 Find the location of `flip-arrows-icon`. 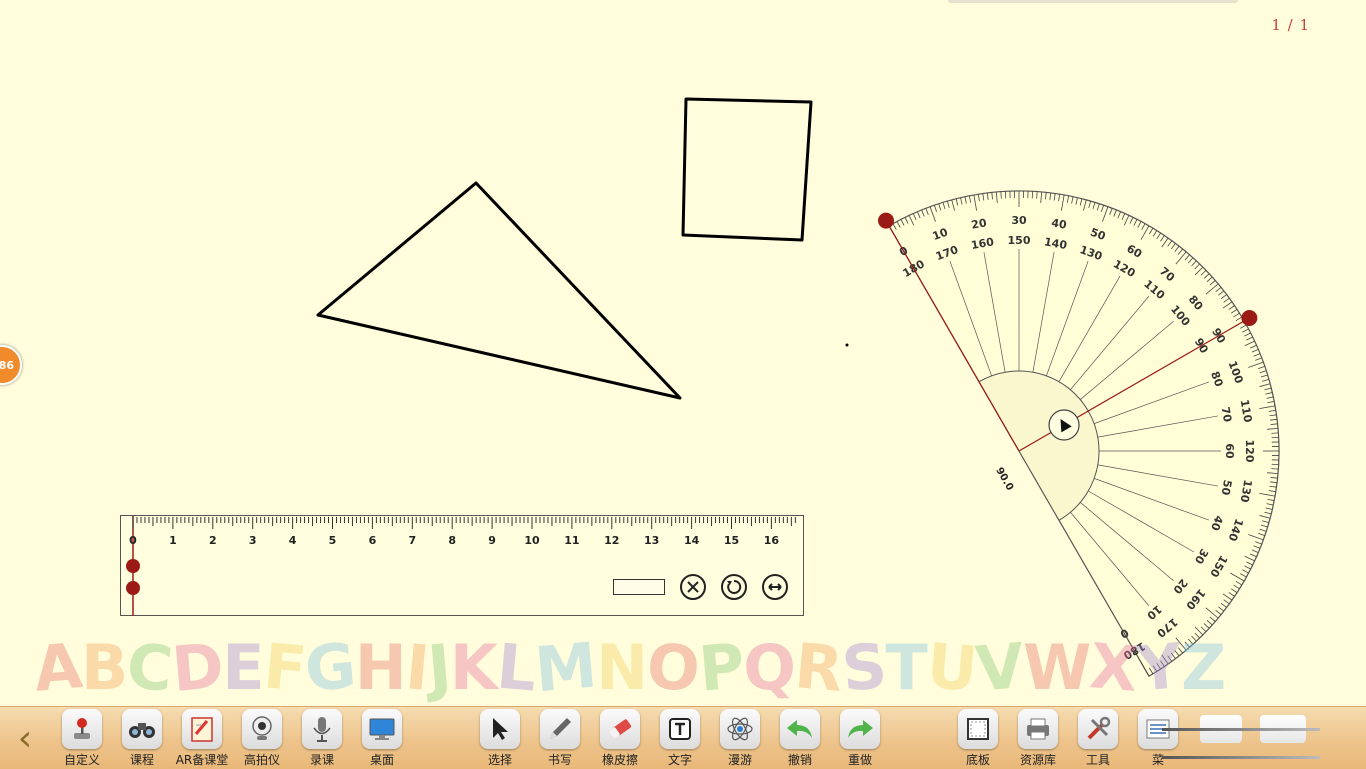

flip-arrows-icon is located at coordinates (775, 587).